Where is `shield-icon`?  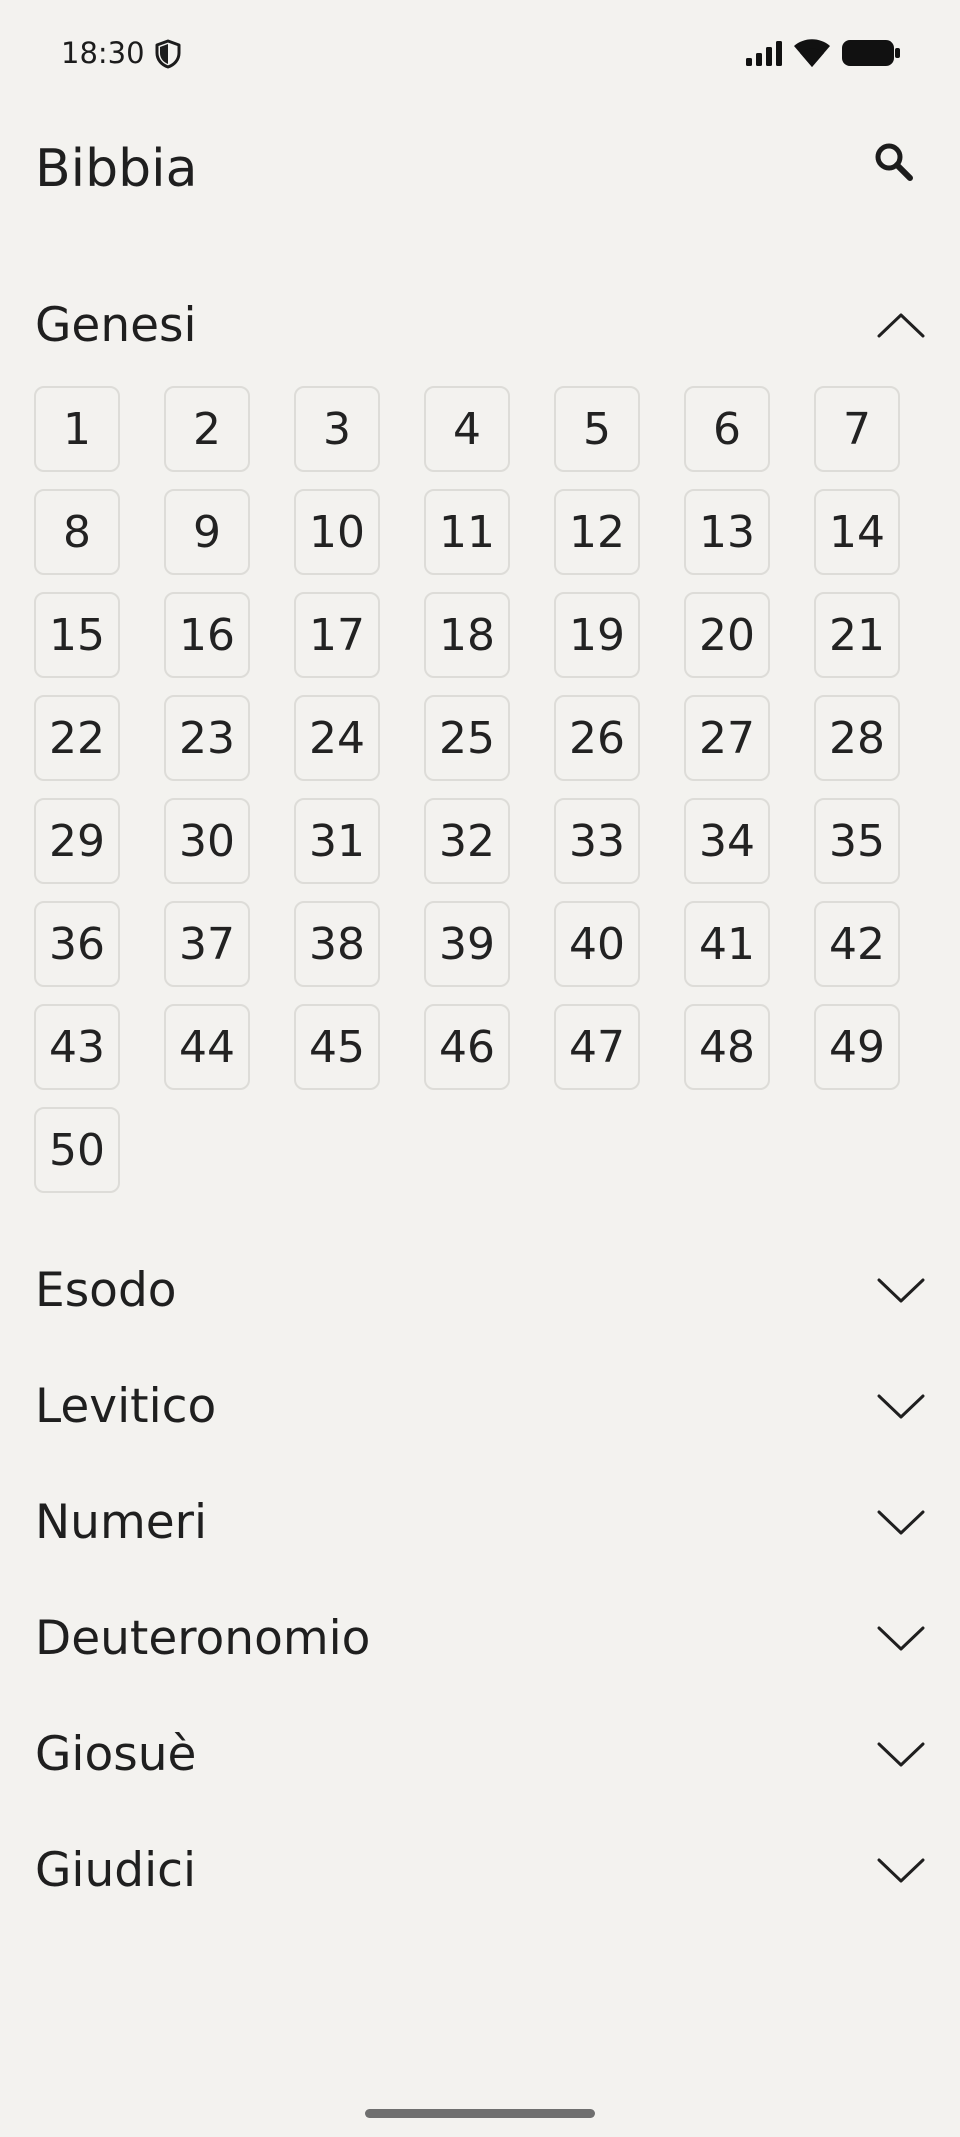 shield-icon is located at coordinates (168, 54).